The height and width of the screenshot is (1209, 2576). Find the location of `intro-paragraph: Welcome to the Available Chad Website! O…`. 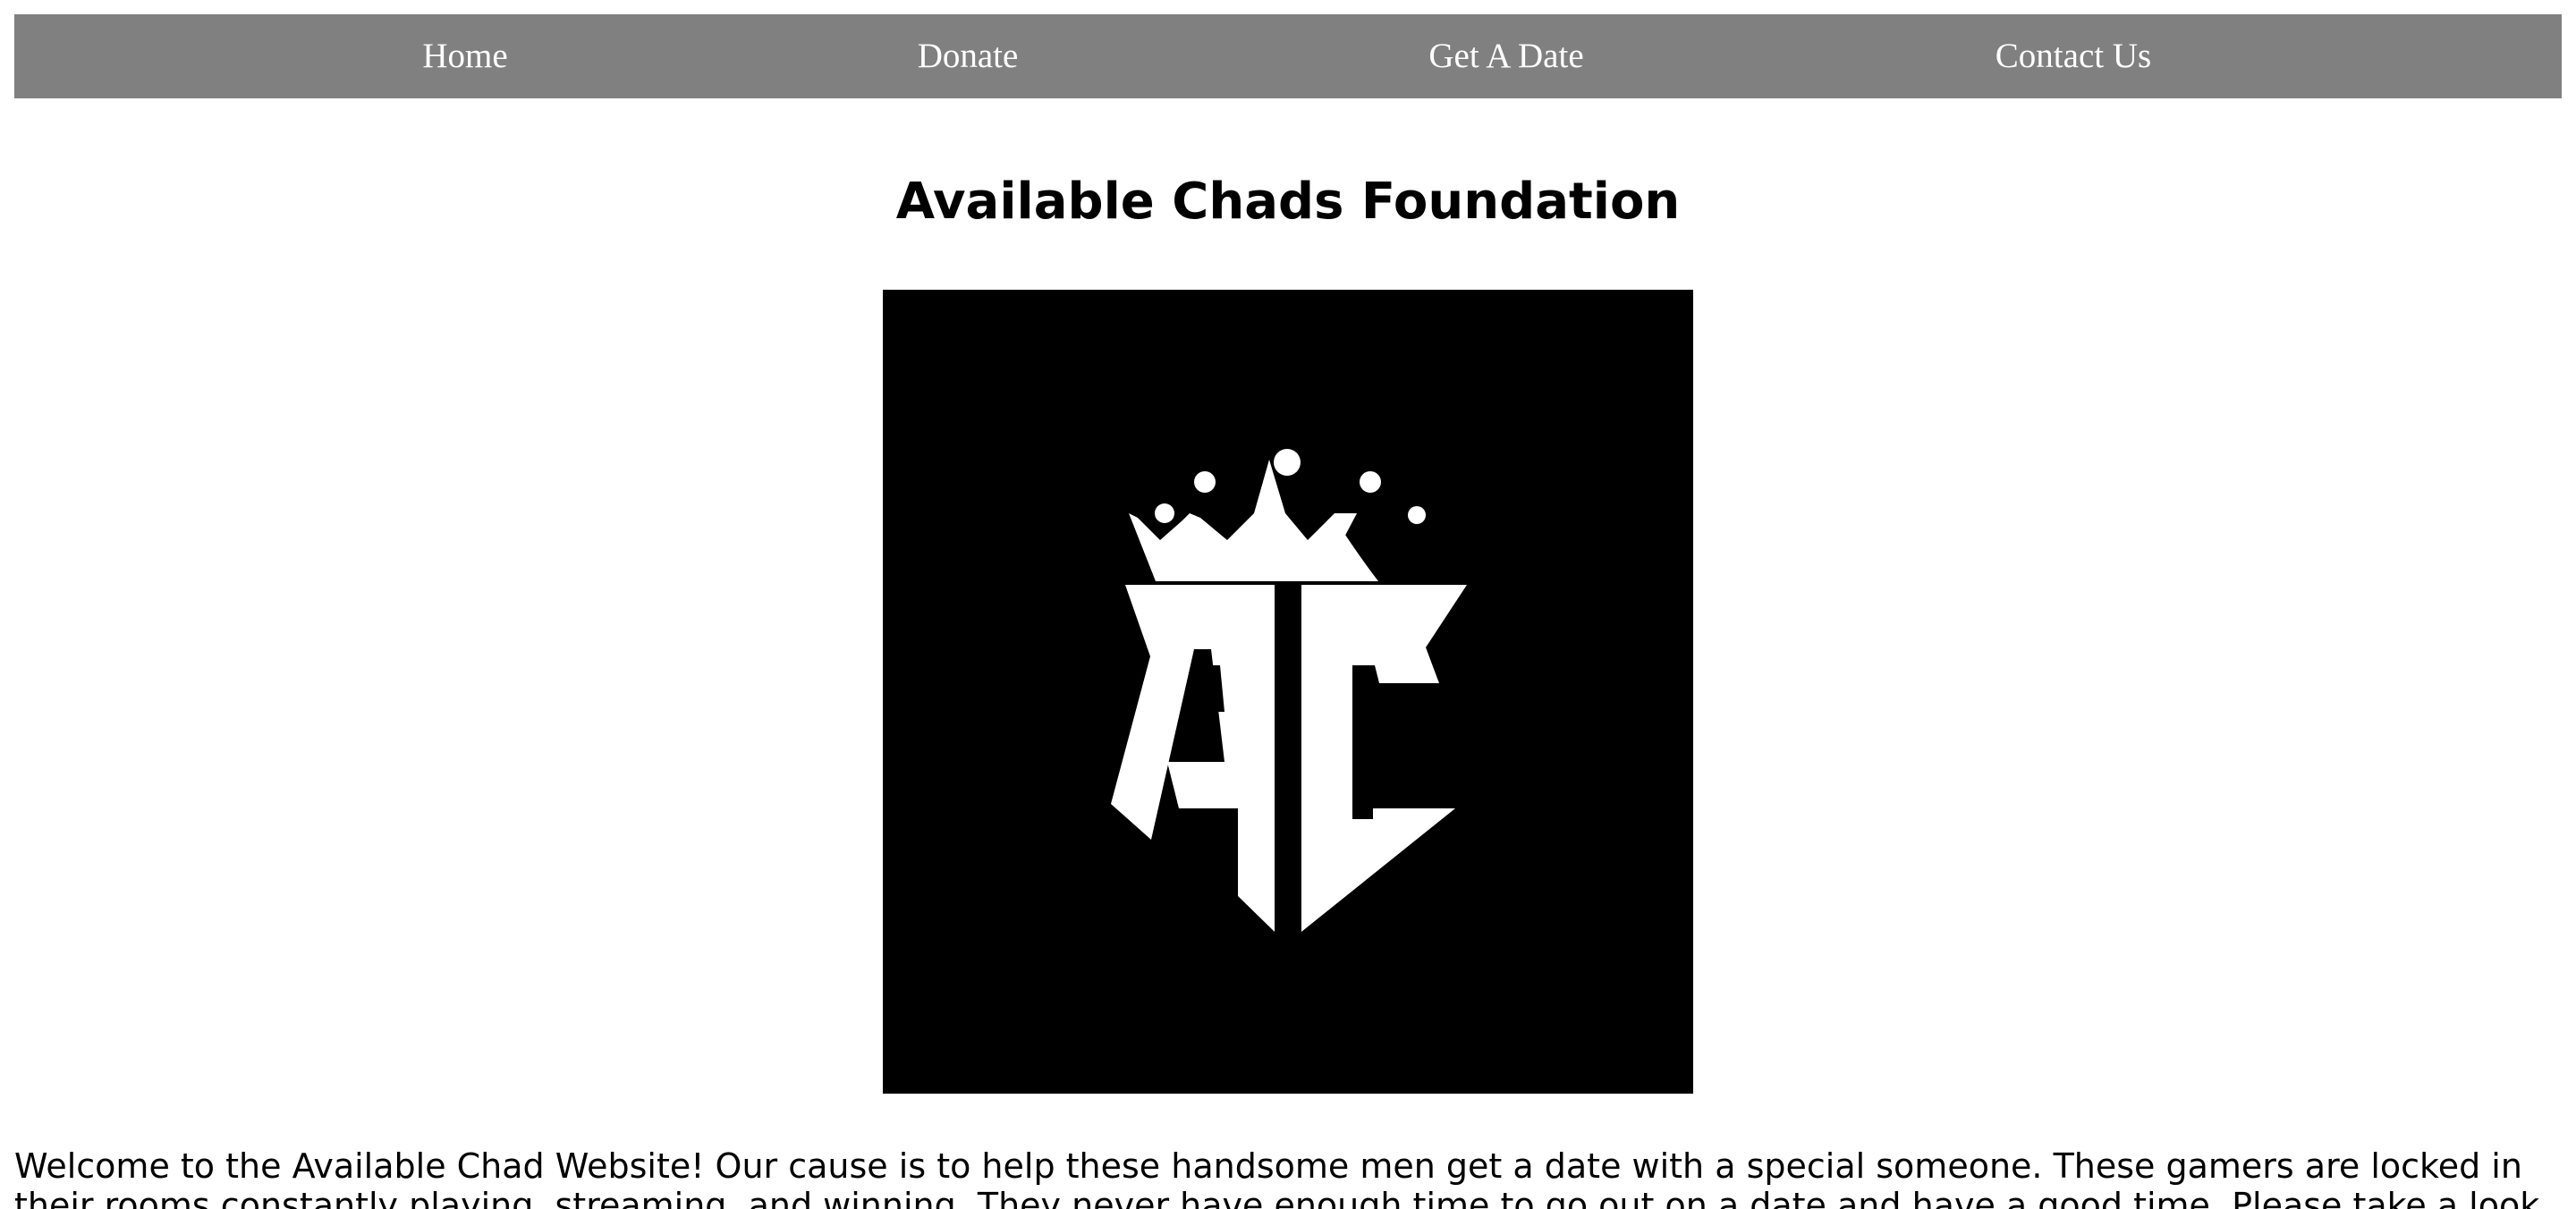

intro-paragraph: Welcome to the Available Chad Website! O… is located at coordinates (1277, 1177).